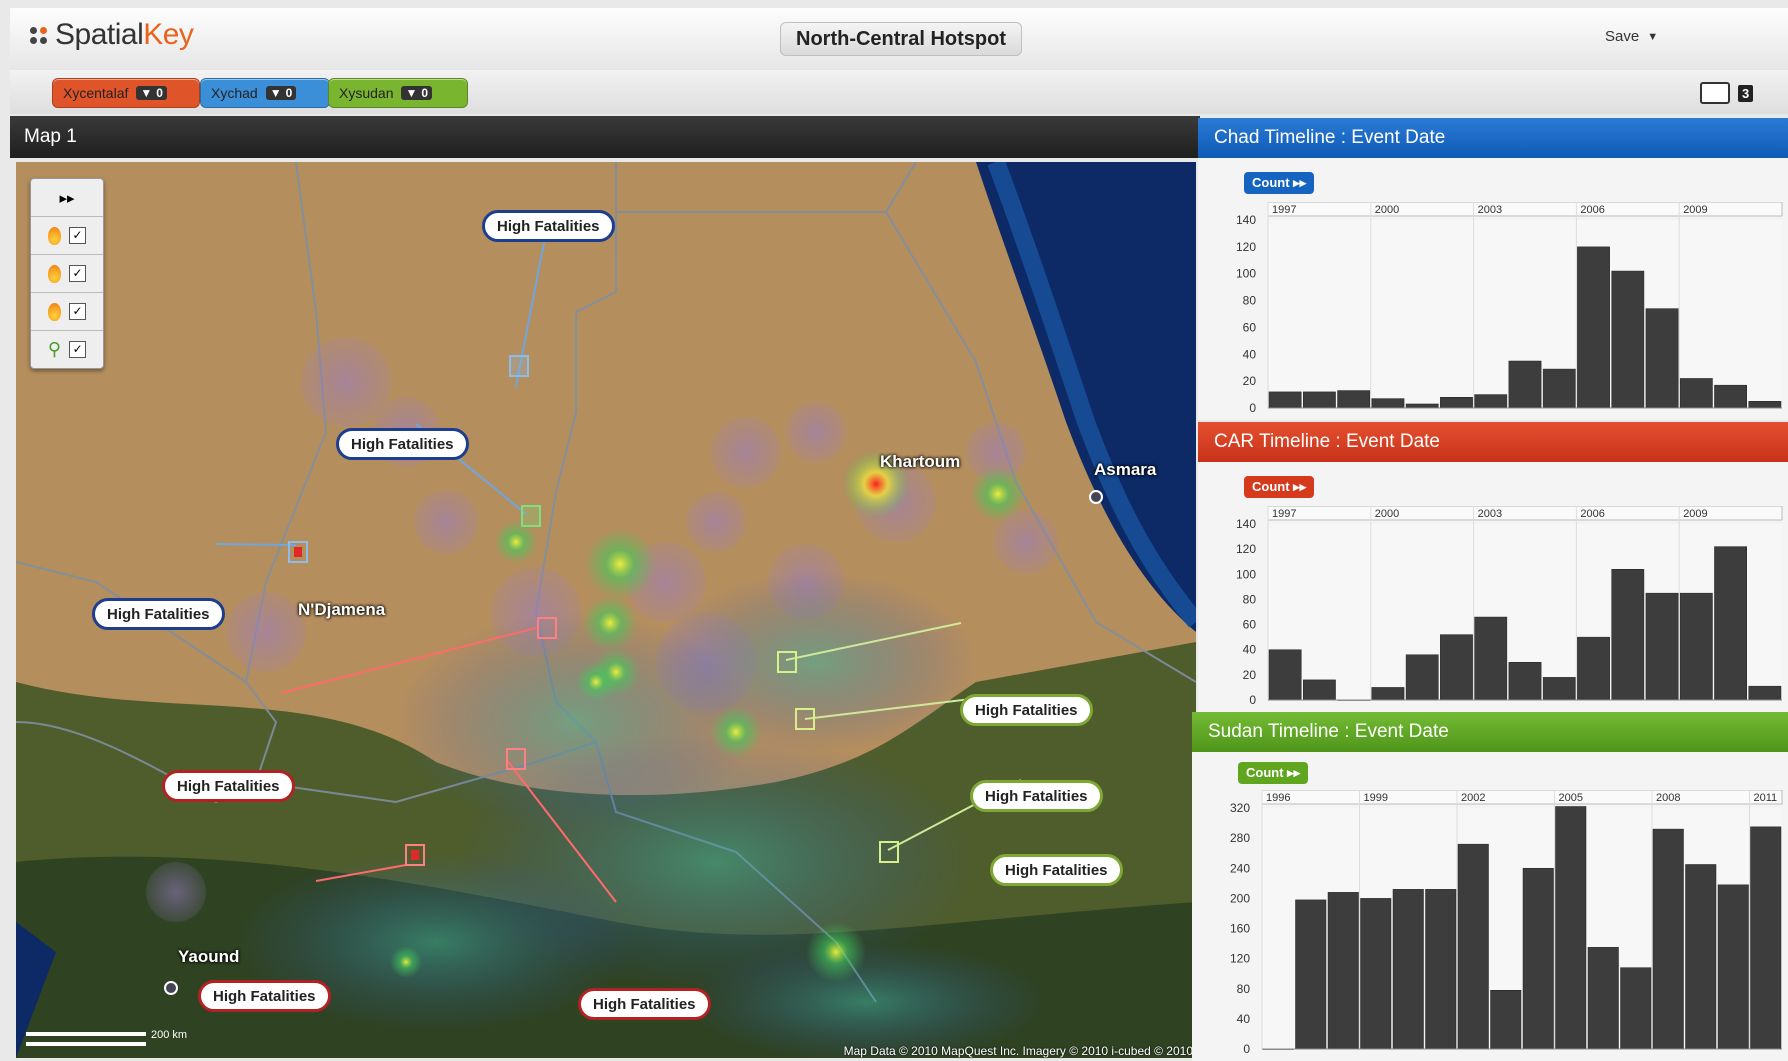  What do you see at coordinates (1284, 514) in the screenshot?
I see `x-tick-label: 1997` at bounding box center [1284, 514].